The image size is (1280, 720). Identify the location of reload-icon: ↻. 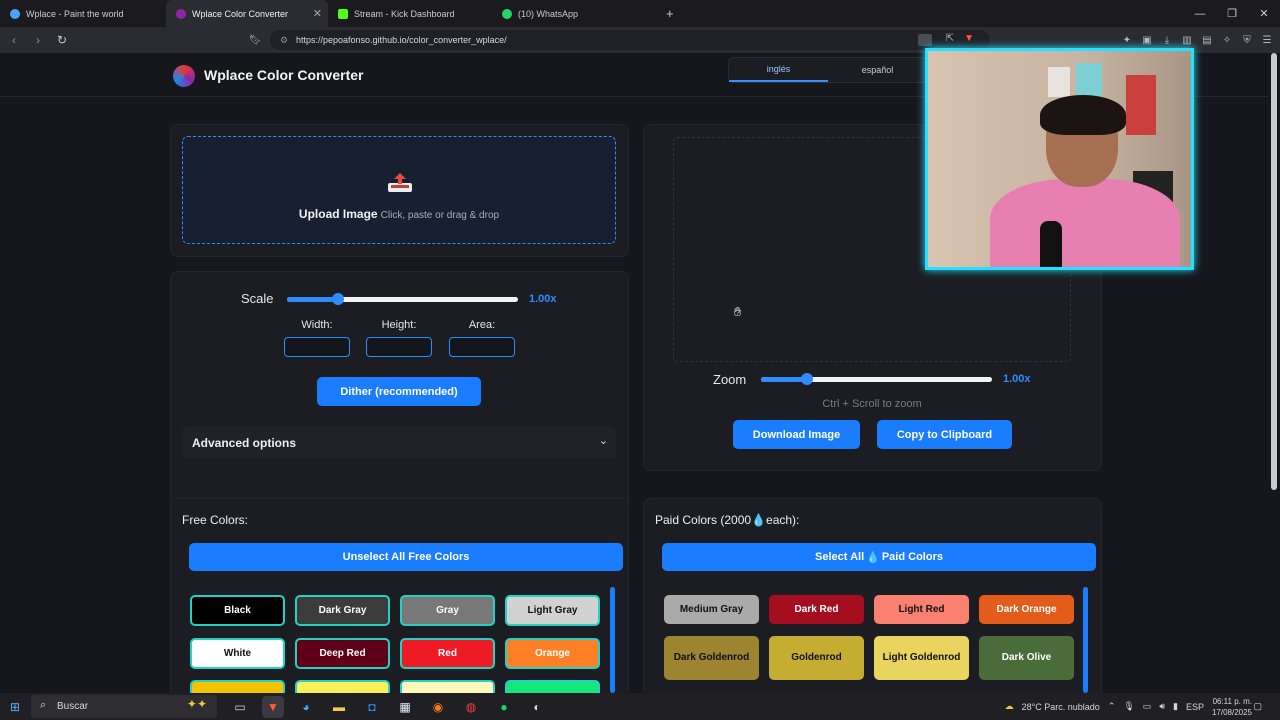
(62, 40).